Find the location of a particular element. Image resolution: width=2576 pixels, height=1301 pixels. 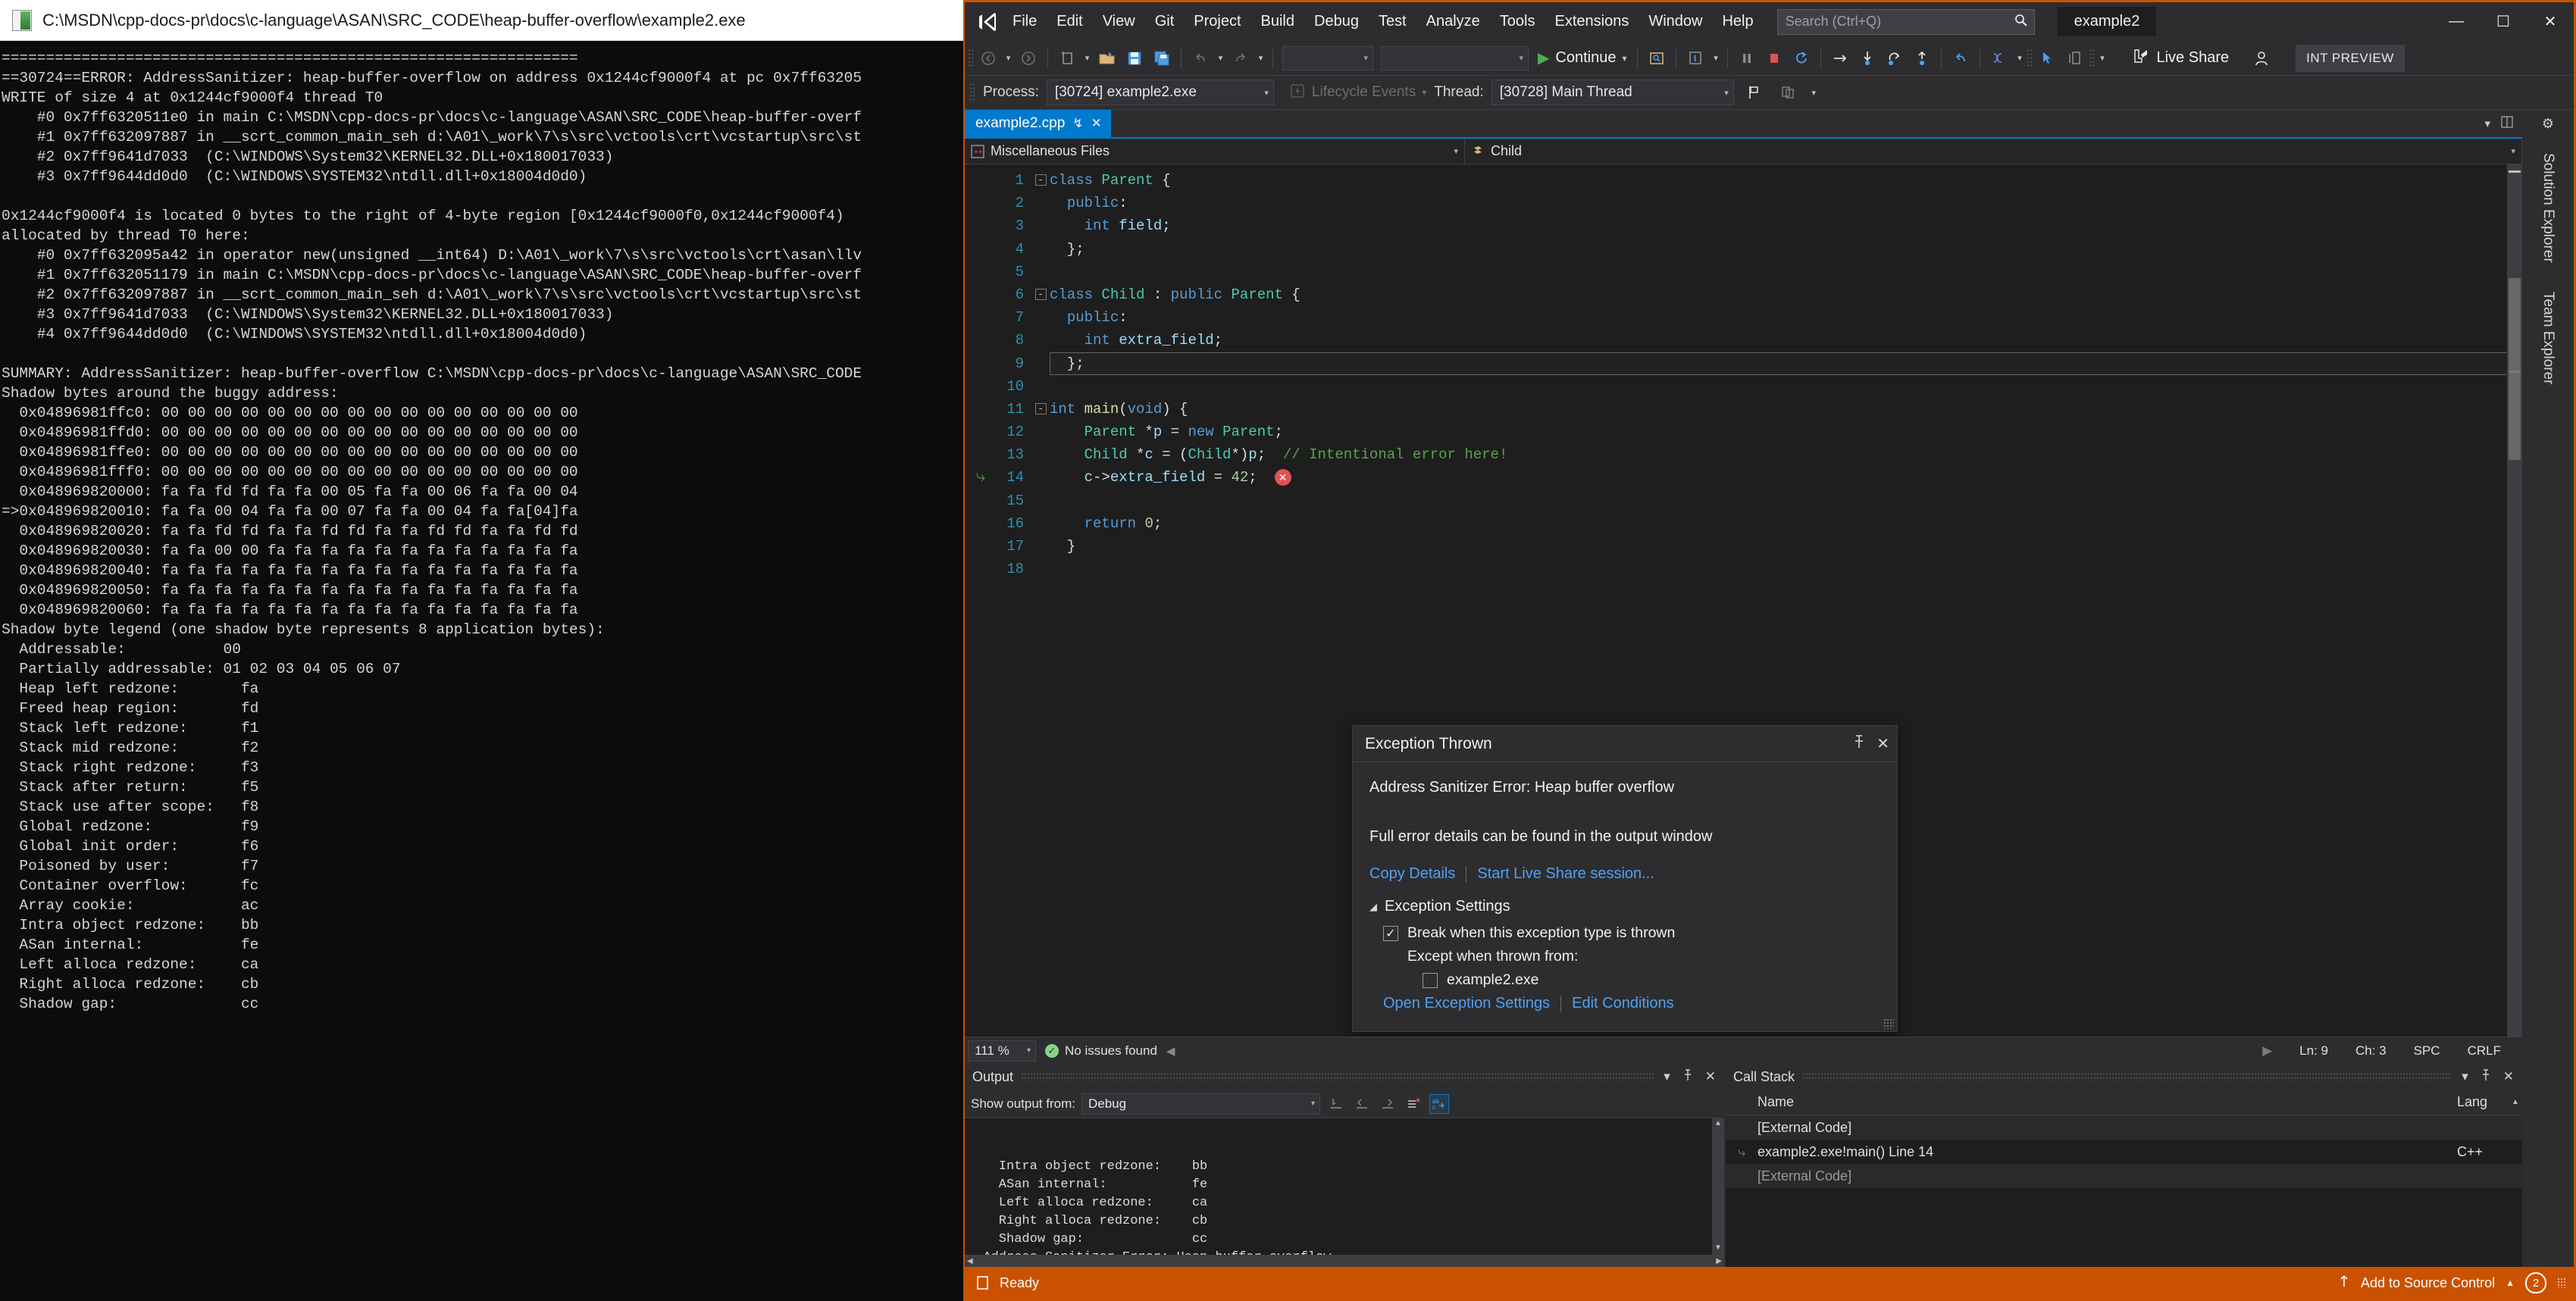

code-text: class Parent { is located at coordinates (1786, 180).